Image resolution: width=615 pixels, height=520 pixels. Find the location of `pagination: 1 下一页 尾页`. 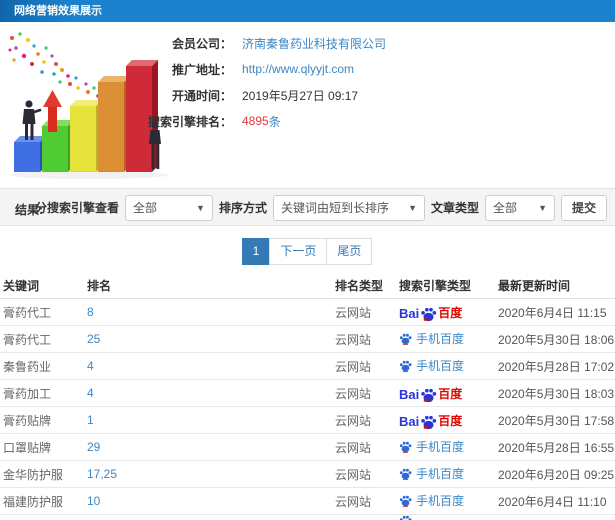

pagination: 1 下一页 尾页 is located at coordinates (307, 251).